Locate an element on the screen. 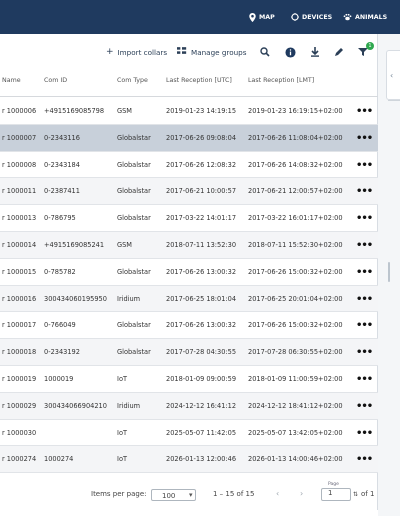 The width and height of the screenshot is (400, 516). cell-last-reception-lmt: 2017-06-26 15:00:32+02:00 is located at coordinates (295, 271).